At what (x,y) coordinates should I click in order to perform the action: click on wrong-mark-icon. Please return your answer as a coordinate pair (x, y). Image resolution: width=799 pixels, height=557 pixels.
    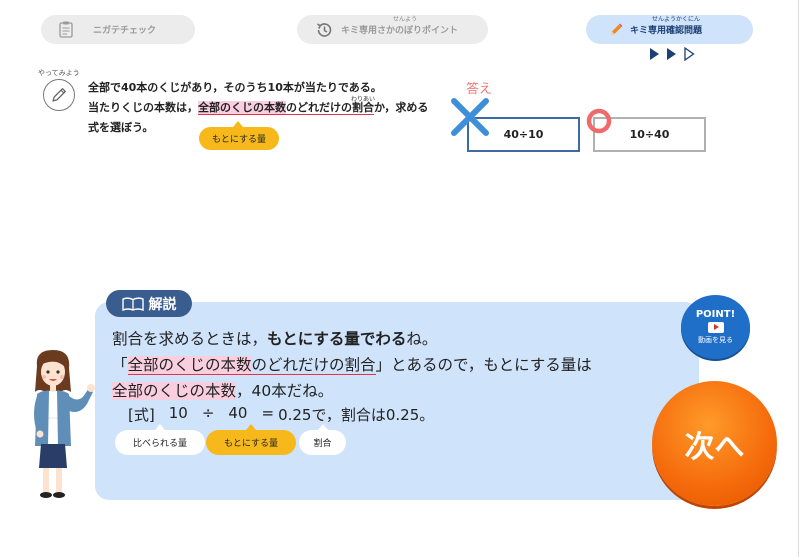
    Looking at the image, I should click on (470, 117).